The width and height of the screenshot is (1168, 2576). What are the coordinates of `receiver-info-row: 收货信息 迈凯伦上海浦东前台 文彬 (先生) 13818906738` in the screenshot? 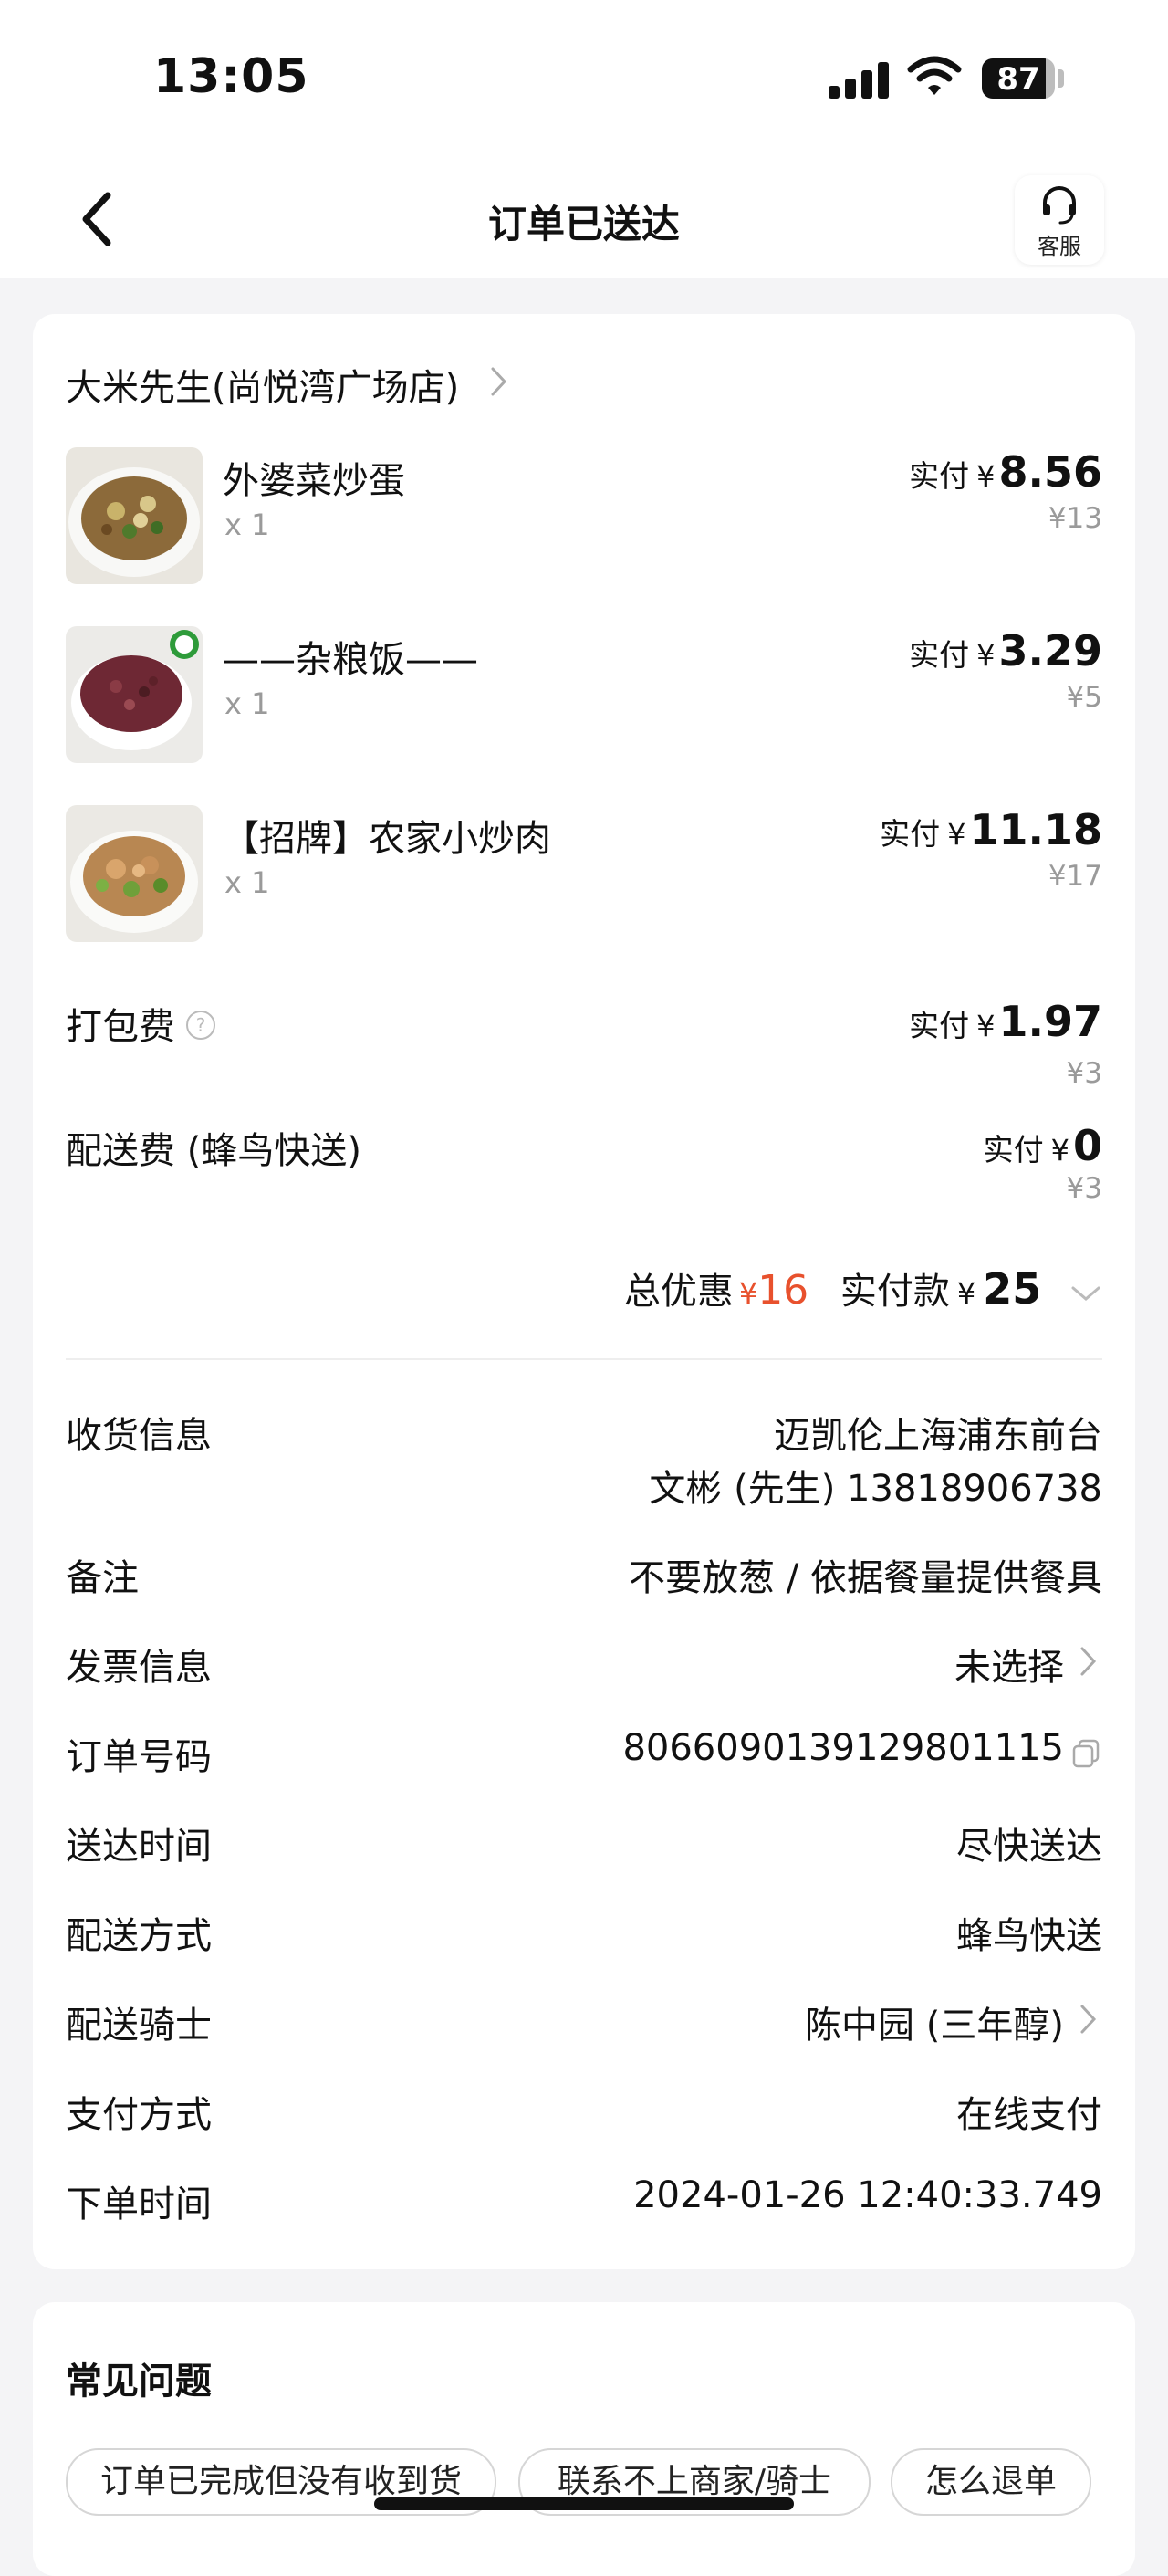 It's located at (584, 1460).